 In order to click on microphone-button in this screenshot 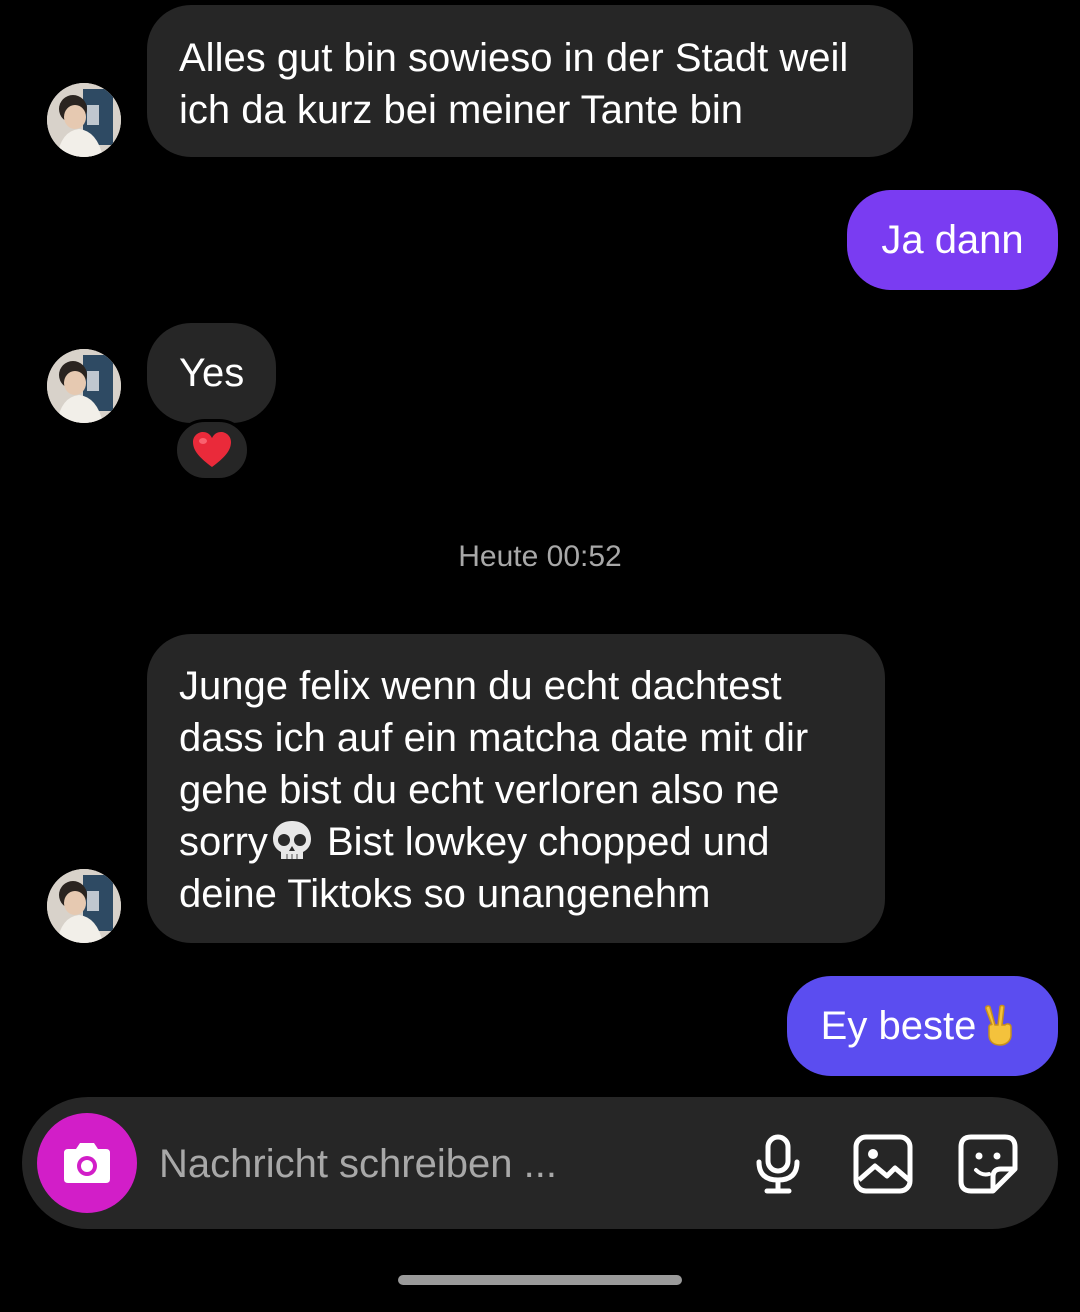, I will do `click(778, 1164)`.